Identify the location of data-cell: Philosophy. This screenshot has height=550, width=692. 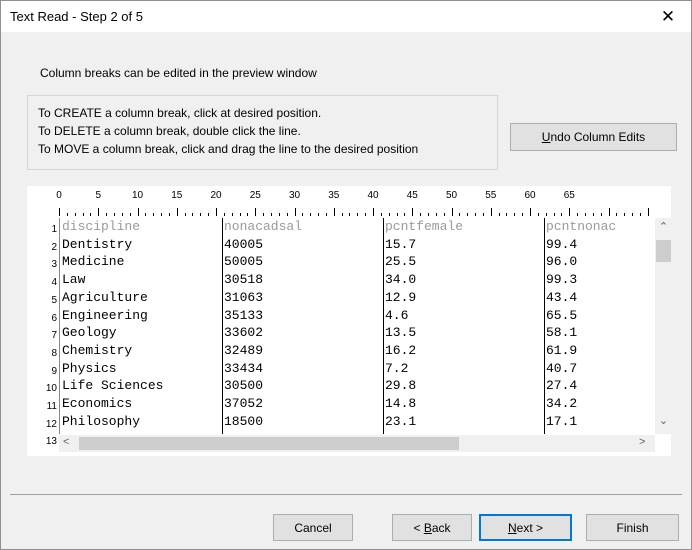
(101, 421).